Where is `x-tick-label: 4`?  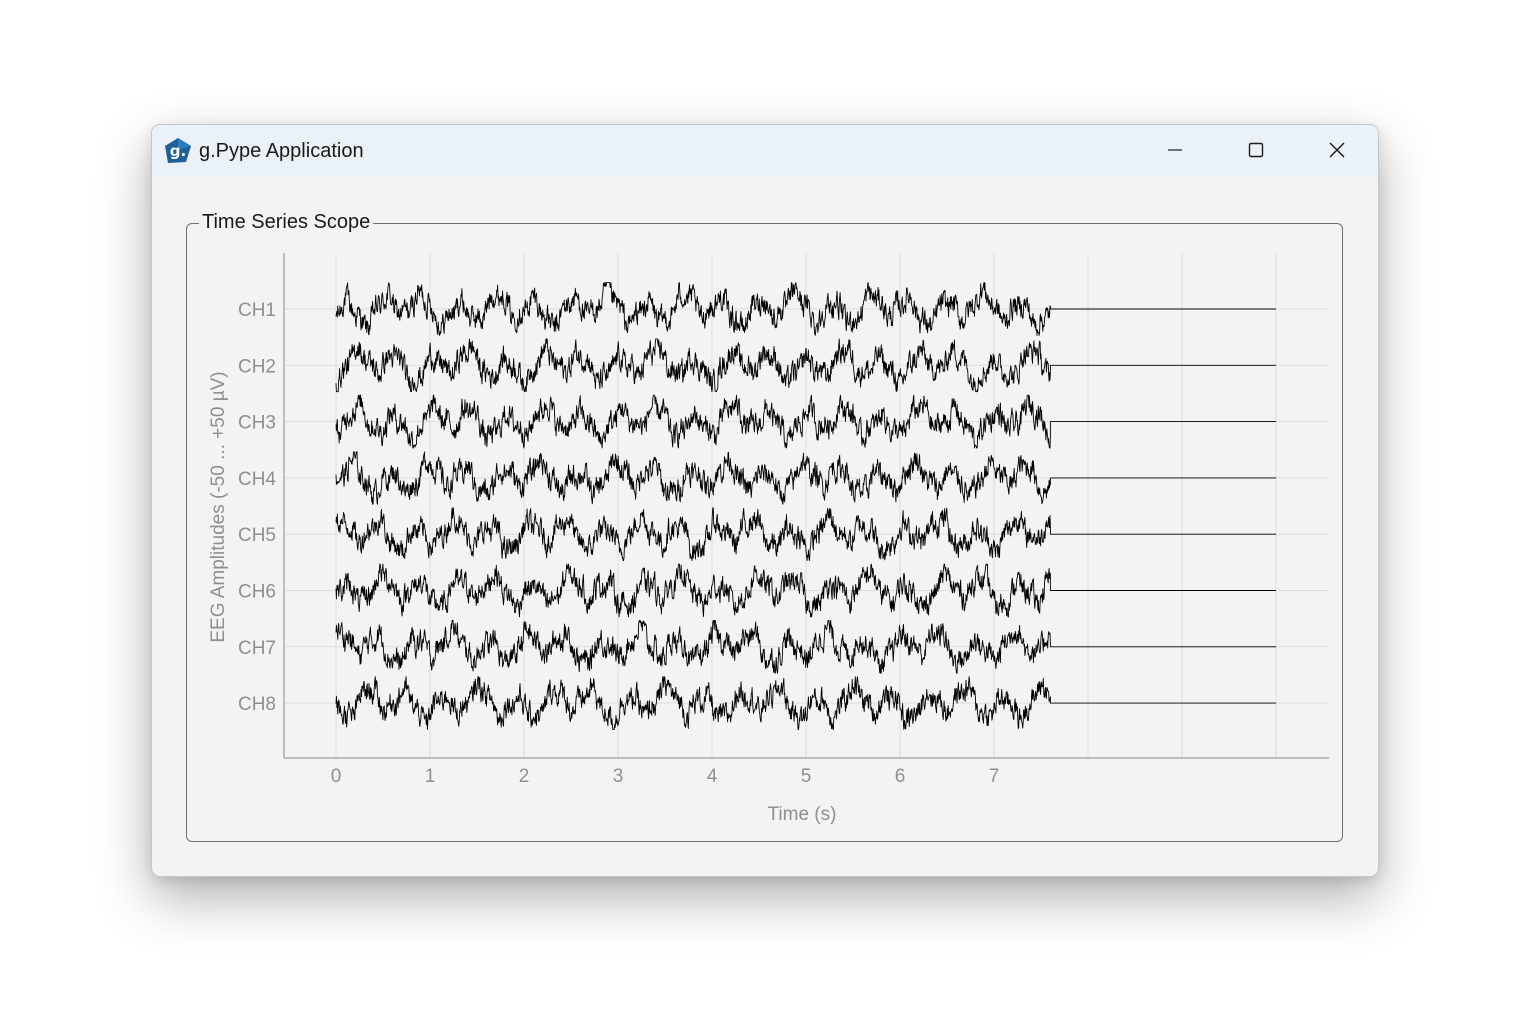
x-tick-label: 4 is located at coordinates (712, 776).